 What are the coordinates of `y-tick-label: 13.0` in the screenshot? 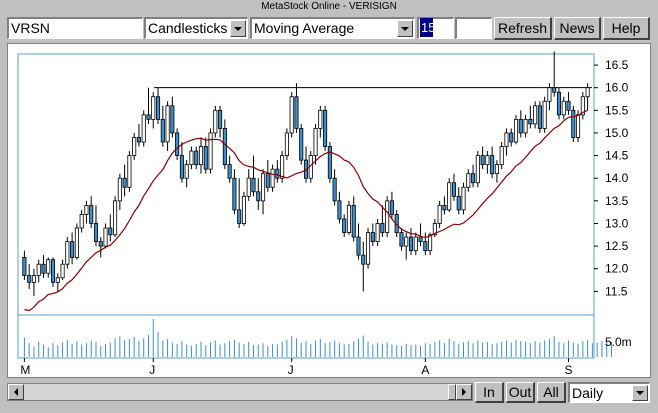 It's located at (617, 223).